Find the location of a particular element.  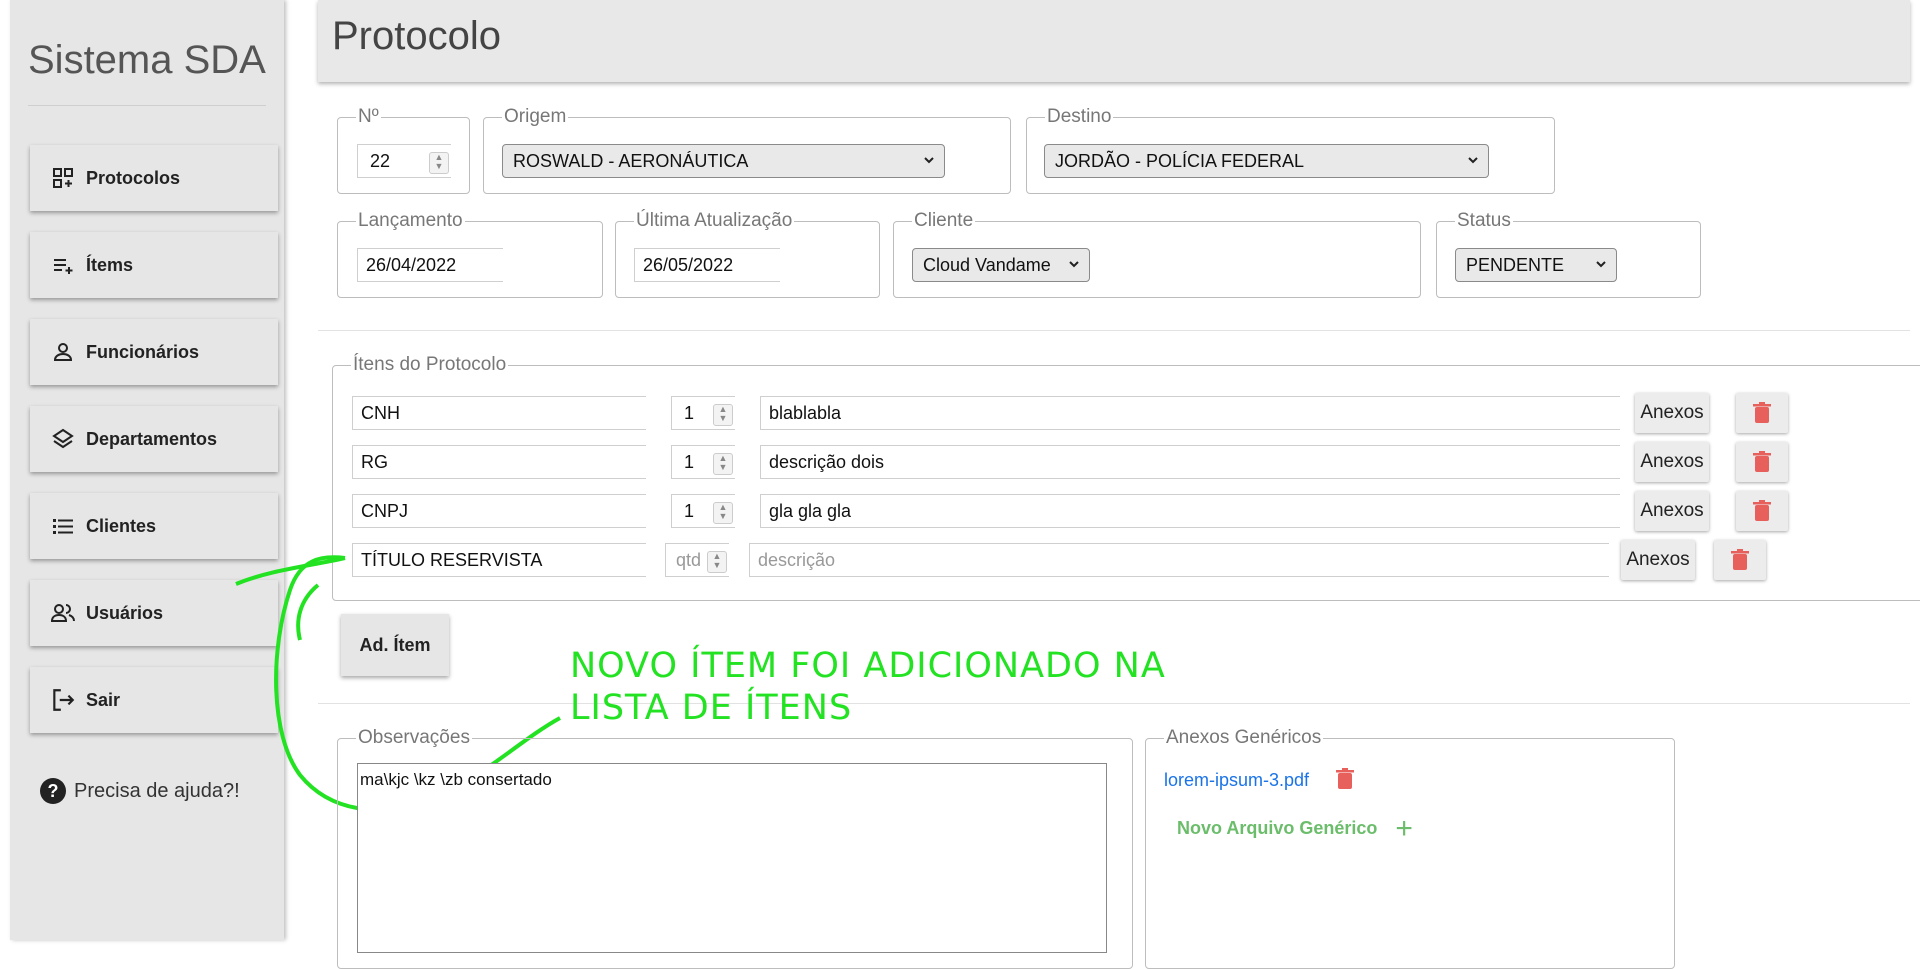

item-titulo: RG is located at coordinates (374, 461).